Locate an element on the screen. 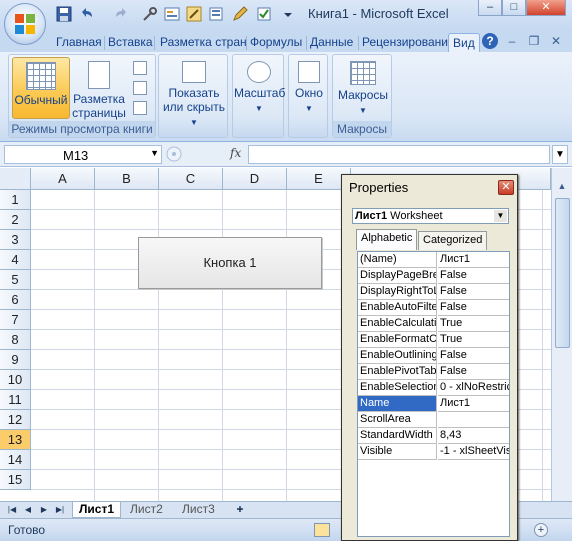  property-row: EnableCalculationTrue is located at coordinates (433, 324).